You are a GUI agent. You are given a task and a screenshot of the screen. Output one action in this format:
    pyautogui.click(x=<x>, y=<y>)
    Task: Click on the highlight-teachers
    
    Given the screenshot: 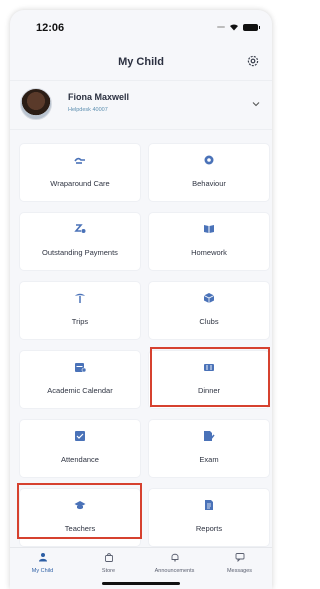 What is the action you would take?
    pyautogui.click(x=79, y=511)
    